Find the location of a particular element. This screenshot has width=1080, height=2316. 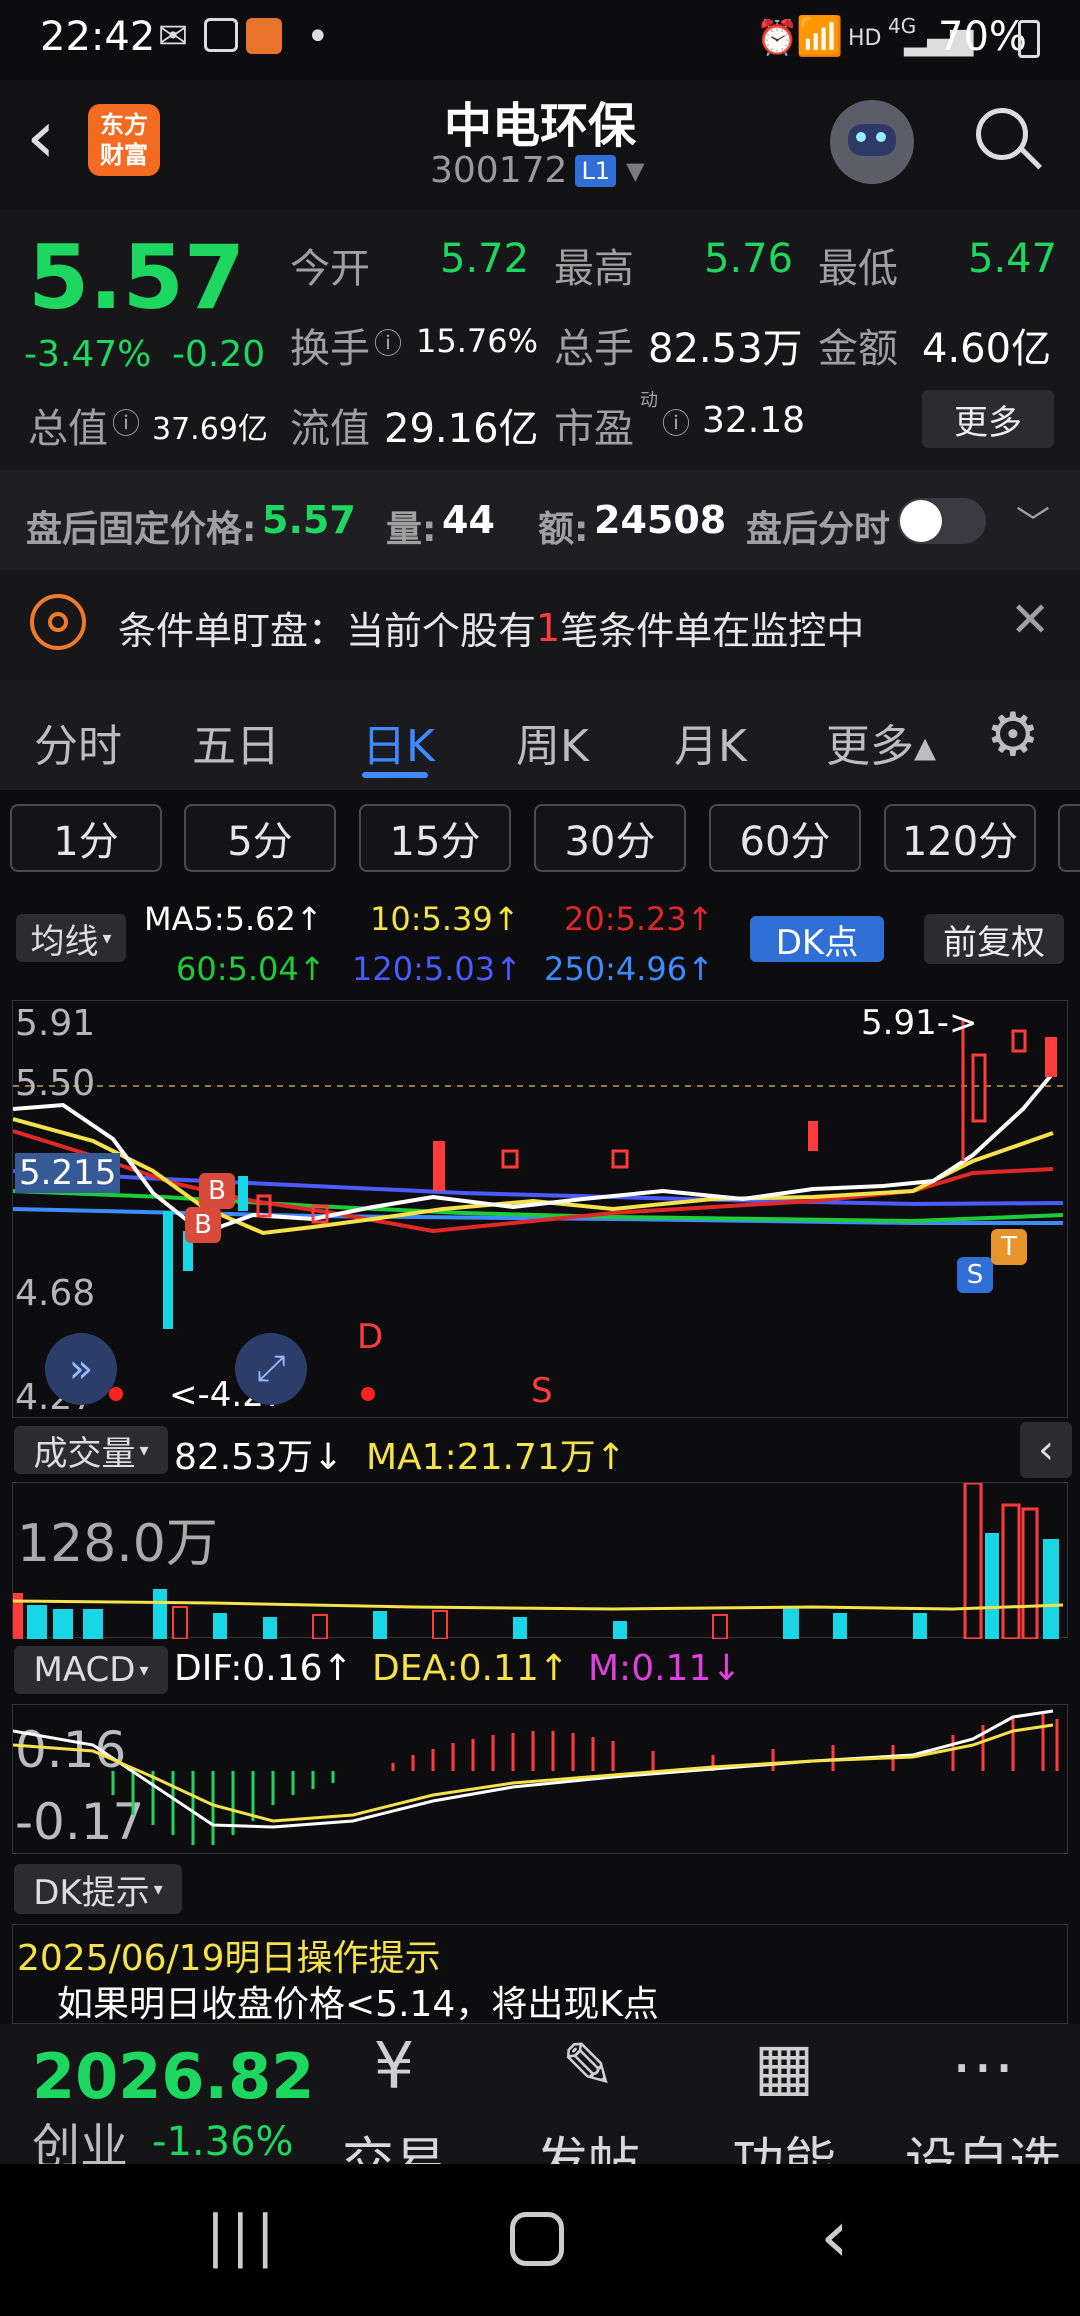

macd-legend: MACD ▾ DIF:0.16↑ DEA:0.11↑ M:0.11↓ is located at coordinates (540, 1671).